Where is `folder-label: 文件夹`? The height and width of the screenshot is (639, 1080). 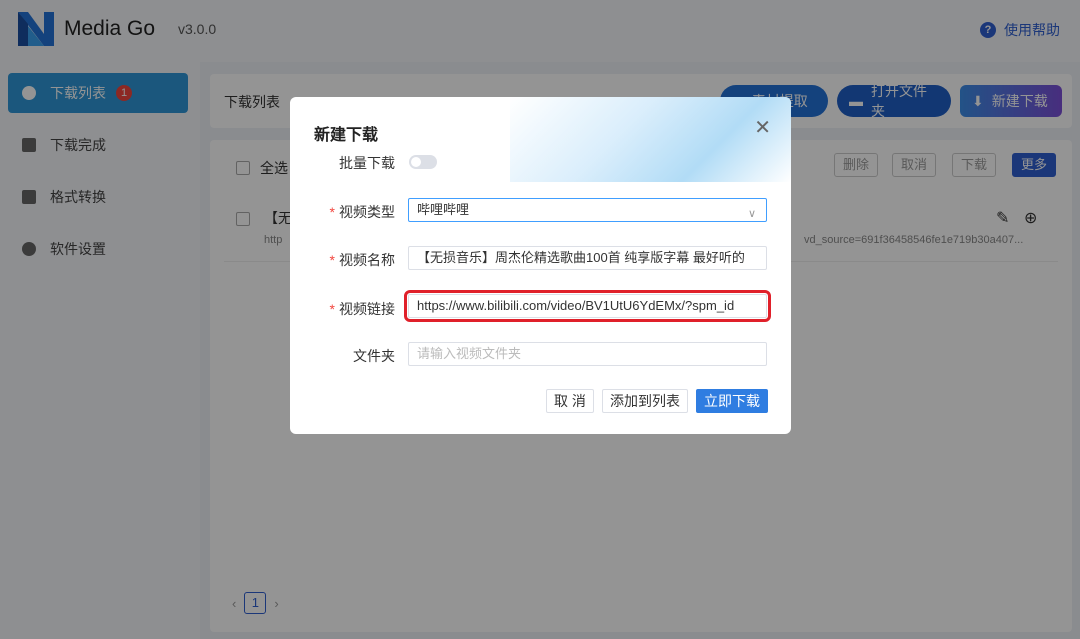 folder-label: 文件夹 is located at coordinates (374, 356).